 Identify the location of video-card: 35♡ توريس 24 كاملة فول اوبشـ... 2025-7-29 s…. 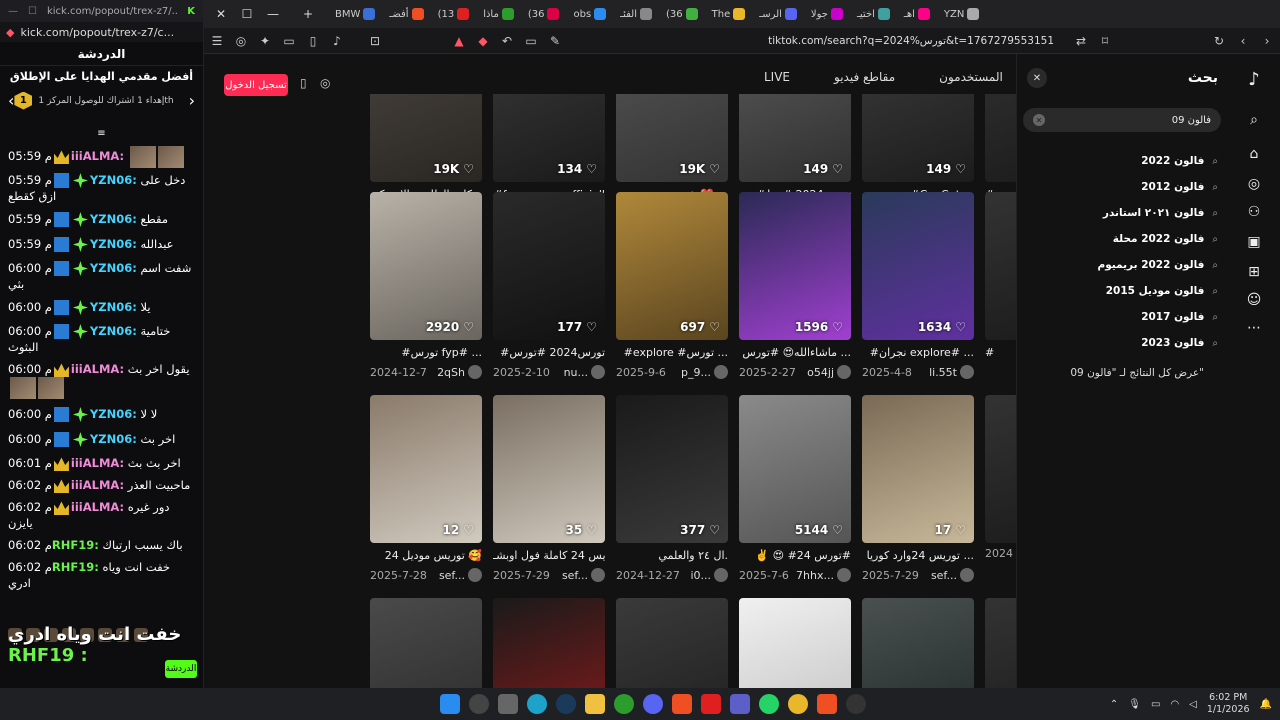
(549, 488).